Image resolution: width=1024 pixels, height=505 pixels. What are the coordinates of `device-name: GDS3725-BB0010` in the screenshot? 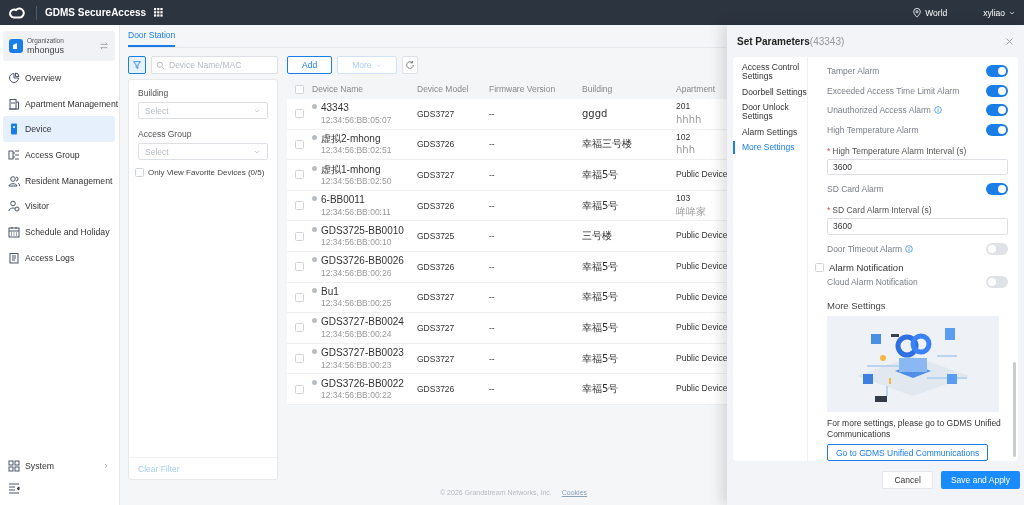 It's located at (362, 230).